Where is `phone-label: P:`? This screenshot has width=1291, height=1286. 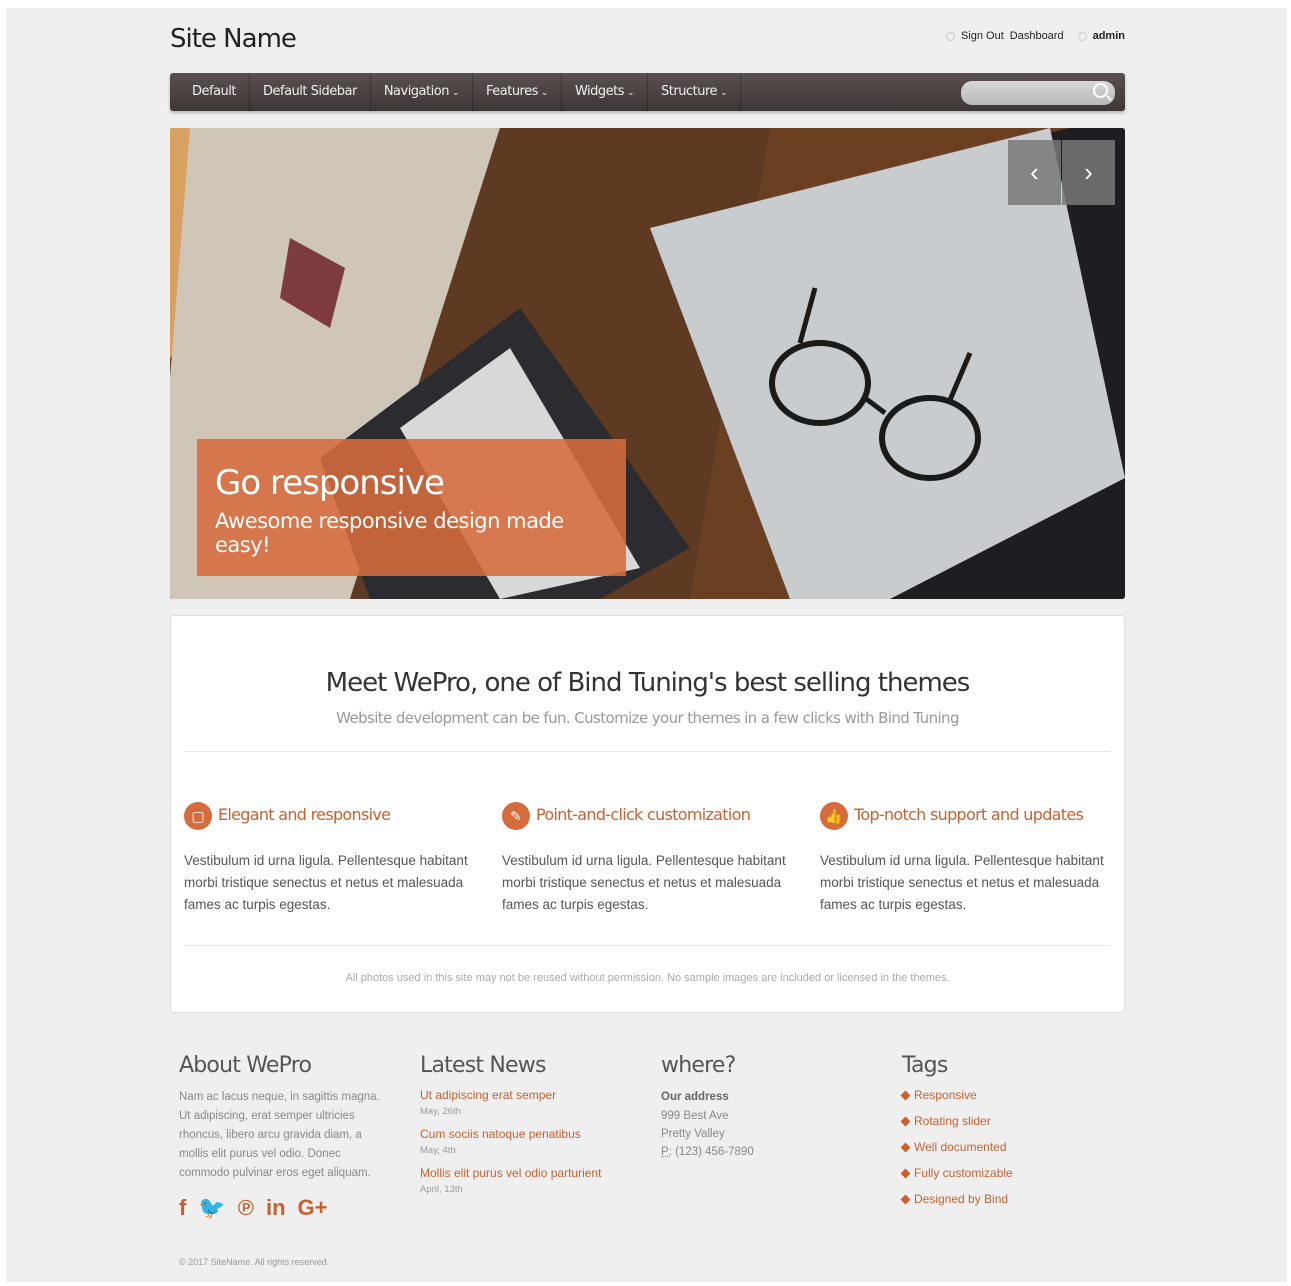
phone-label: P: is located at coordinates (666, 1152).